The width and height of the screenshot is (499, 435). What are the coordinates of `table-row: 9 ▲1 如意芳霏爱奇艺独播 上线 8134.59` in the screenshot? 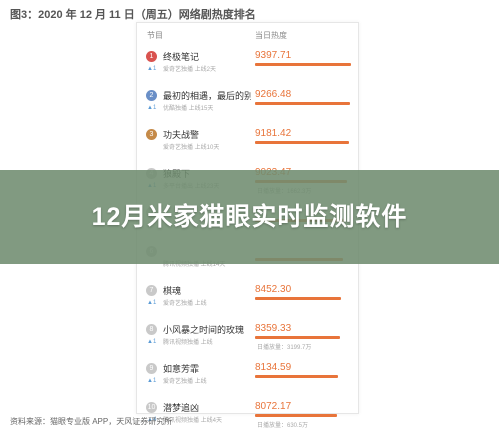 It's located at (247, 376).